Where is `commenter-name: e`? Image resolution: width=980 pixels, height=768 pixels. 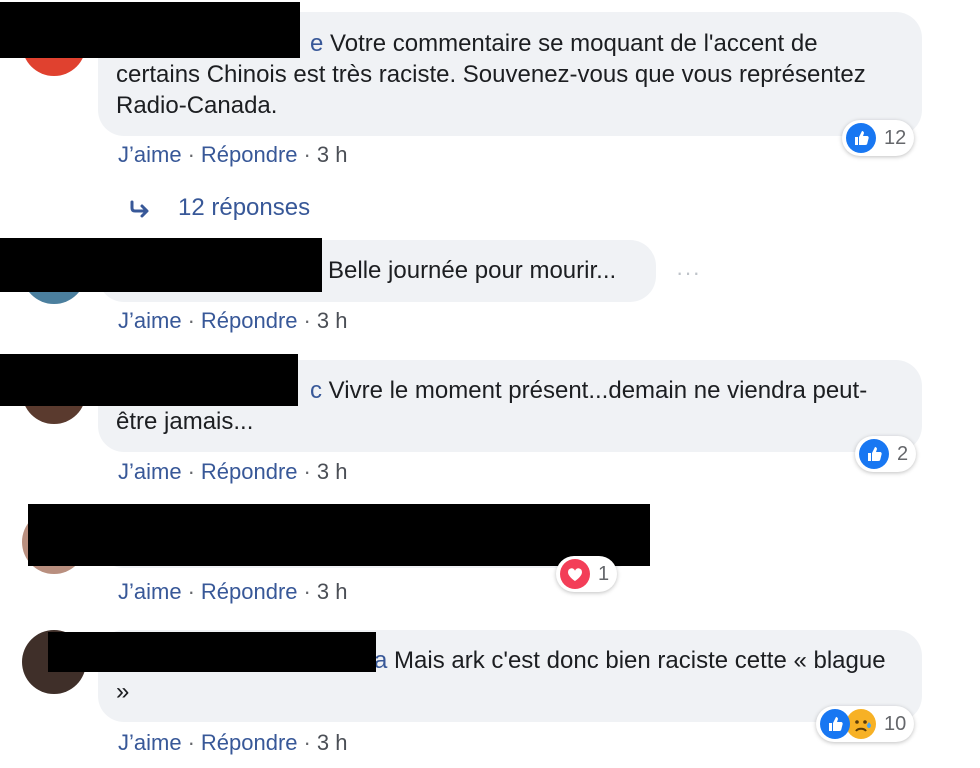 commenter-name: e is located at coordinates (316, 43).